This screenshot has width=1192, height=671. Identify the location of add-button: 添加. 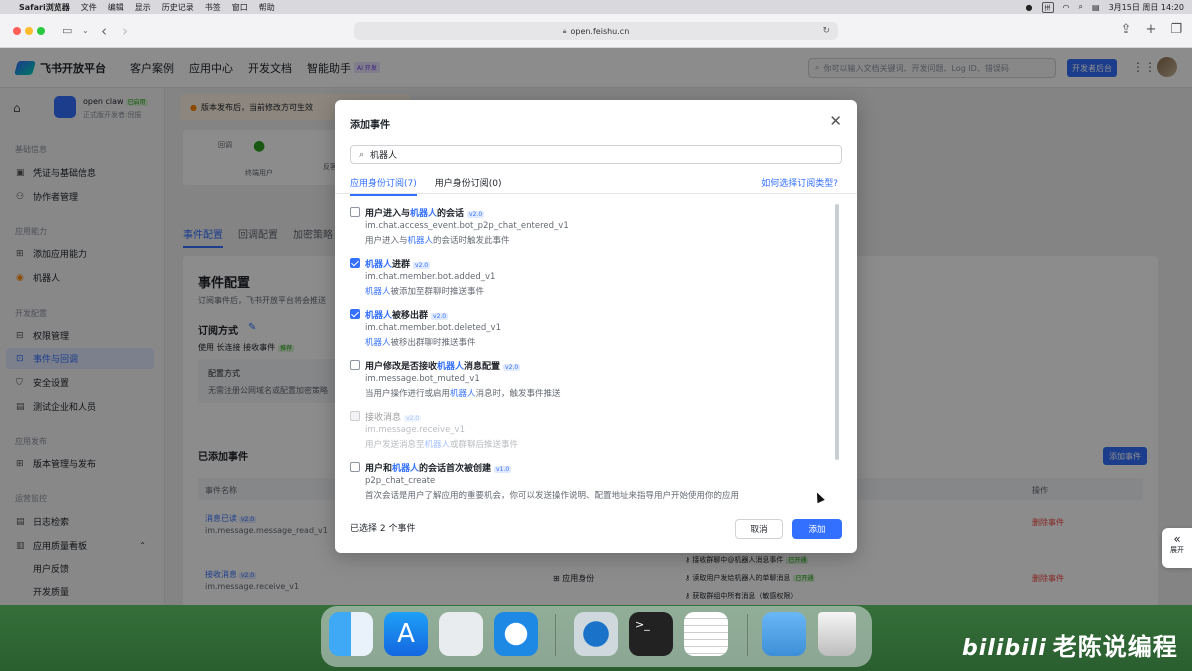
(817, 529).